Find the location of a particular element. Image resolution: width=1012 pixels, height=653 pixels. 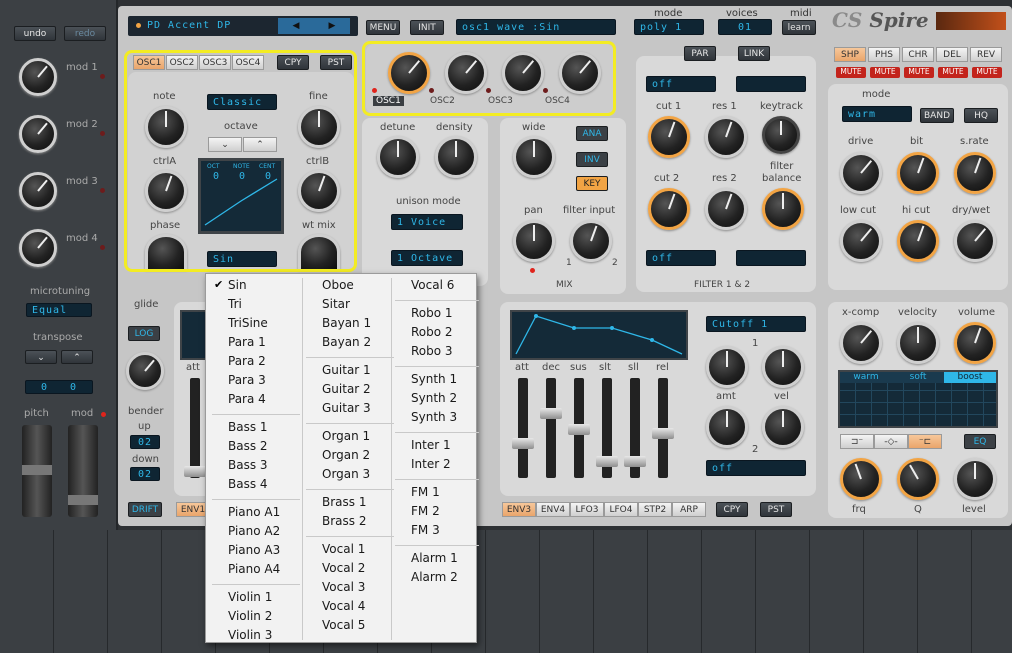

menu-item: Guitar 2 is located at coordinates (346, 389).